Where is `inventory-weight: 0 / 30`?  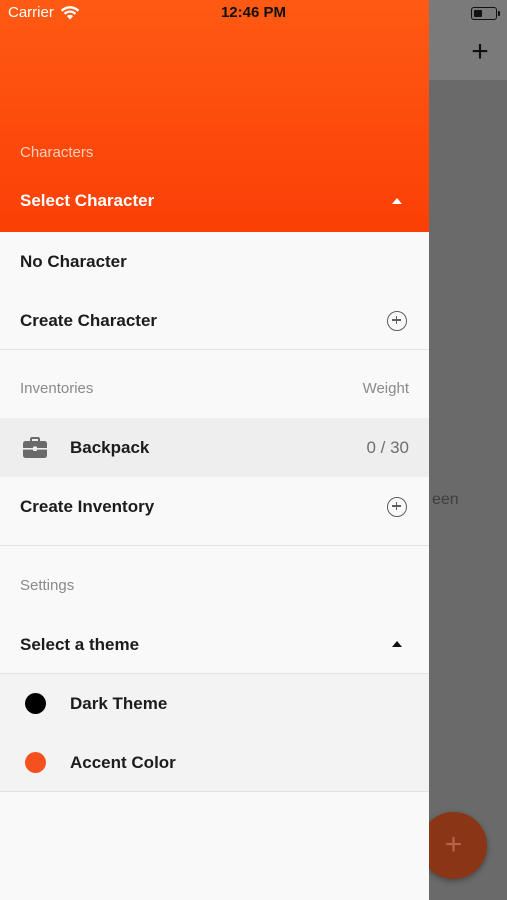
inventory-weight: 0 / 30 is located at coordinates (387, 447).